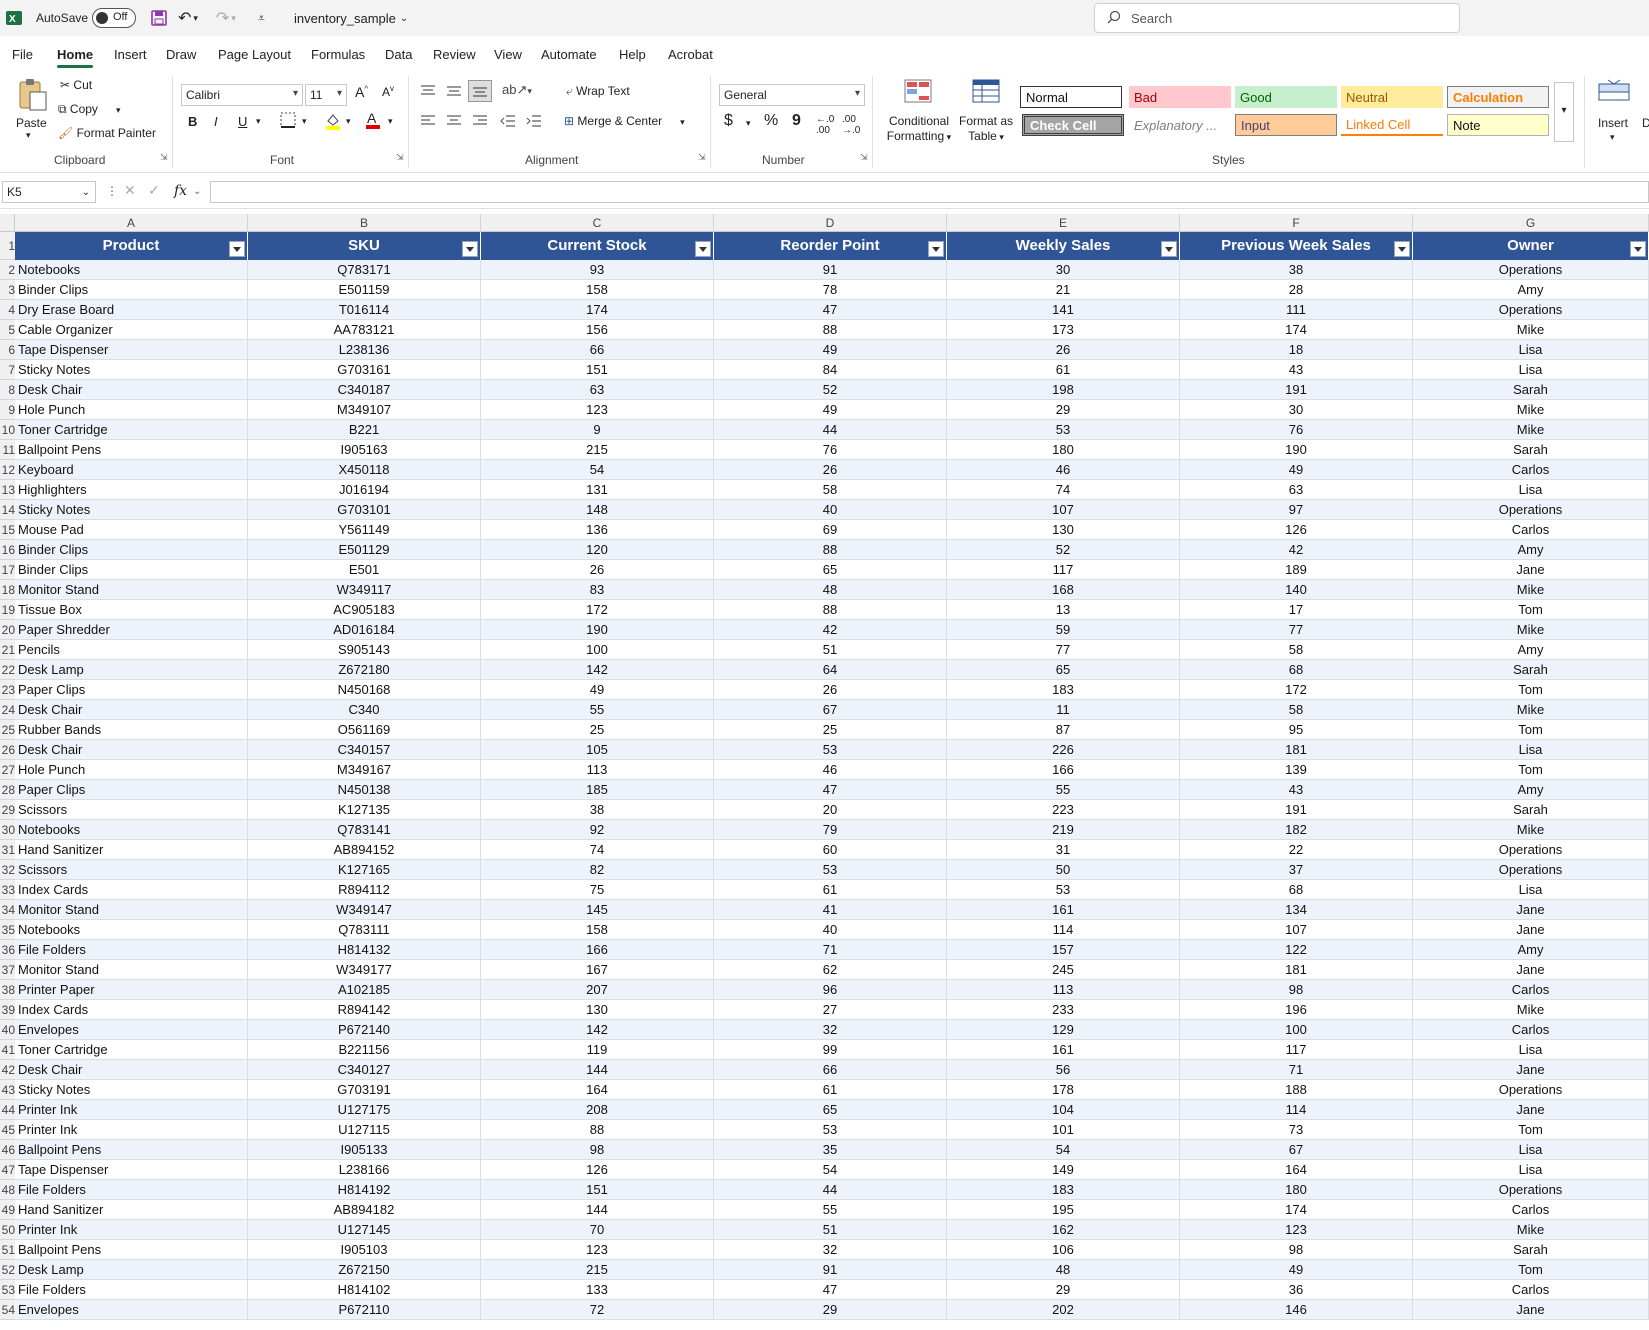  Describe the element at coordinates (1645, 123) in the screenshot. I see `delete-cells-label: D` at that location.